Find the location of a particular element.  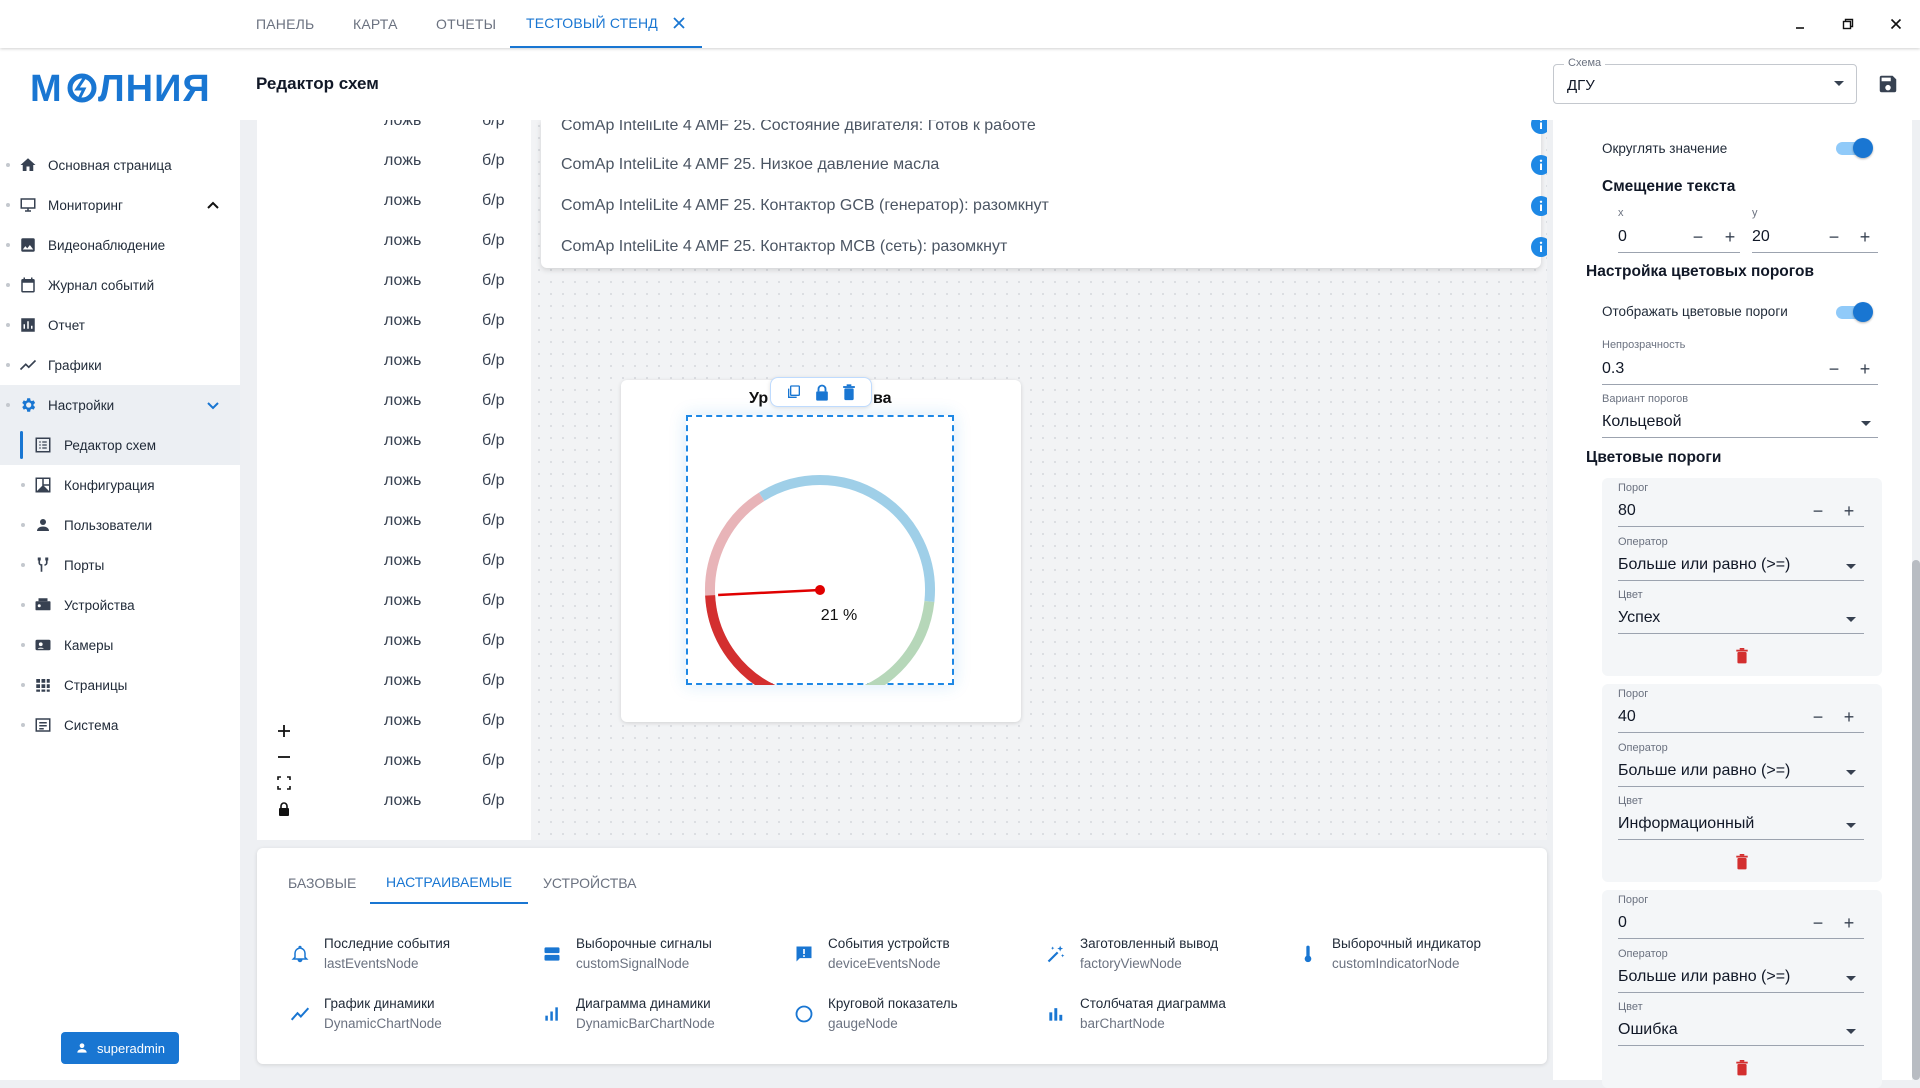

nav-scheme-editor: Редактор схем is located at coordinates (120, 445).